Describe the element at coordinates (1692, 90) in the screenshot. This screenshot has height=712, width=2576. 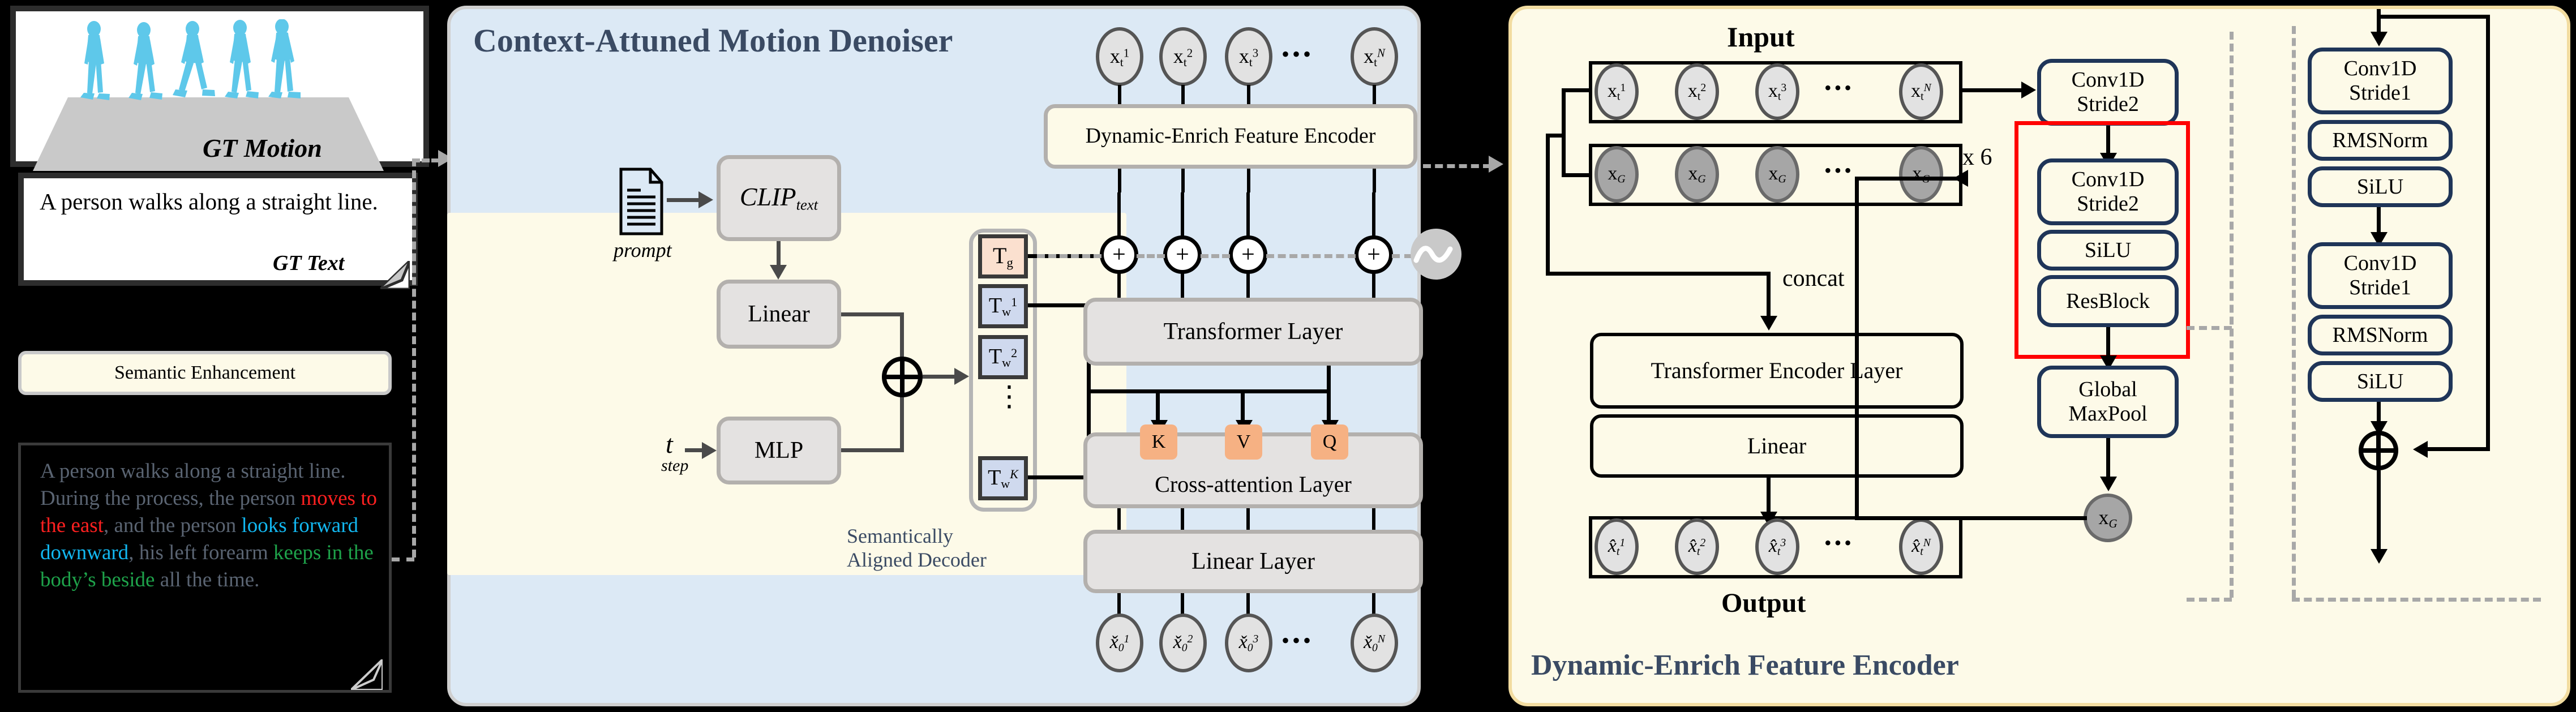
I see `encxt2-base: x` at that location.